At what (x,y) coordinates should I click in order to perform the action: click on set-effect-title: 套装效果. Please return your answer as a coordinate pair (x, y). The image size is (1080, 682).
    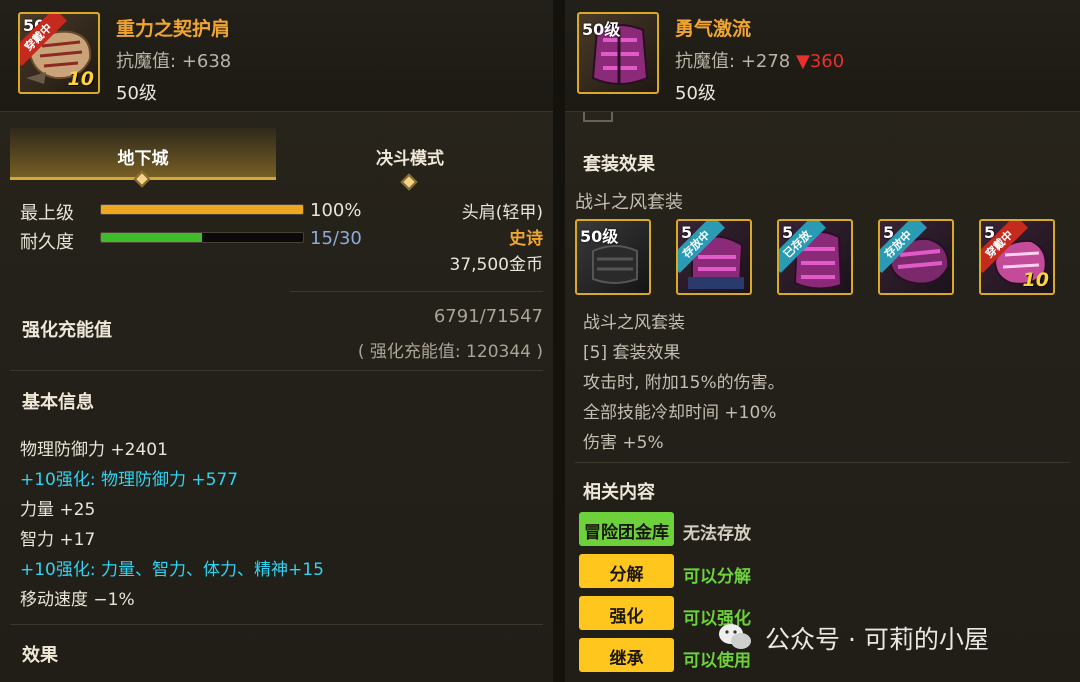
    Looking at the image, I should click on (619, 164).